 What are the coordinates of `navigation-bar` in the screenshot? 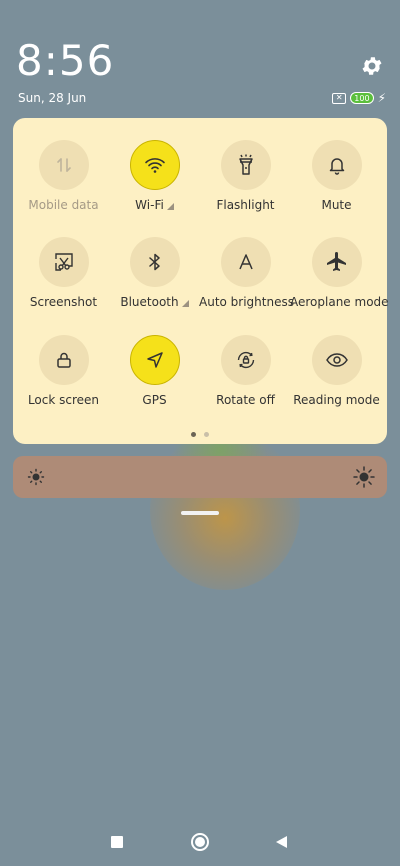 It's located at (200, 842).